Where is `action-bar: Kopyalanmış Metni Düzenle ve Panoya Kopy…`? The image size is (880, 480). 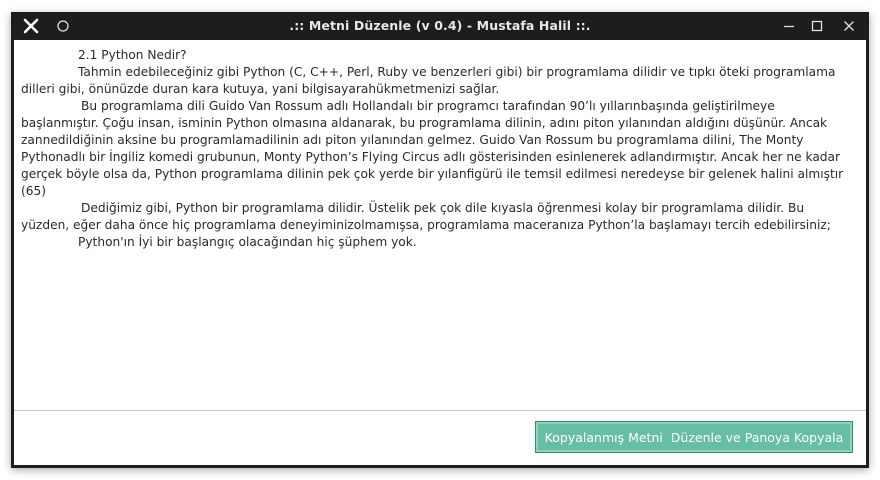 action-bar: Kopyalanmış Metni Düzenle ve Panoya Kopy… is located at coordinates (440, 438).